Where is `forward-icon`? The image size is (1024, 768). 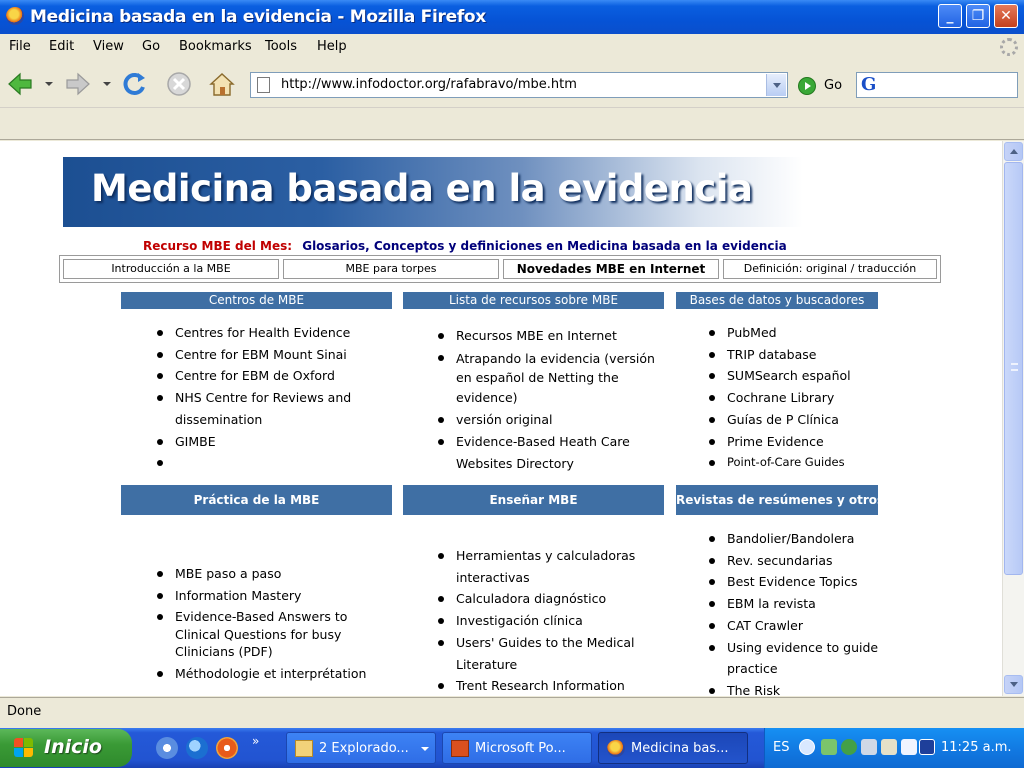 forward-icon is located at coordinates (78, 84).